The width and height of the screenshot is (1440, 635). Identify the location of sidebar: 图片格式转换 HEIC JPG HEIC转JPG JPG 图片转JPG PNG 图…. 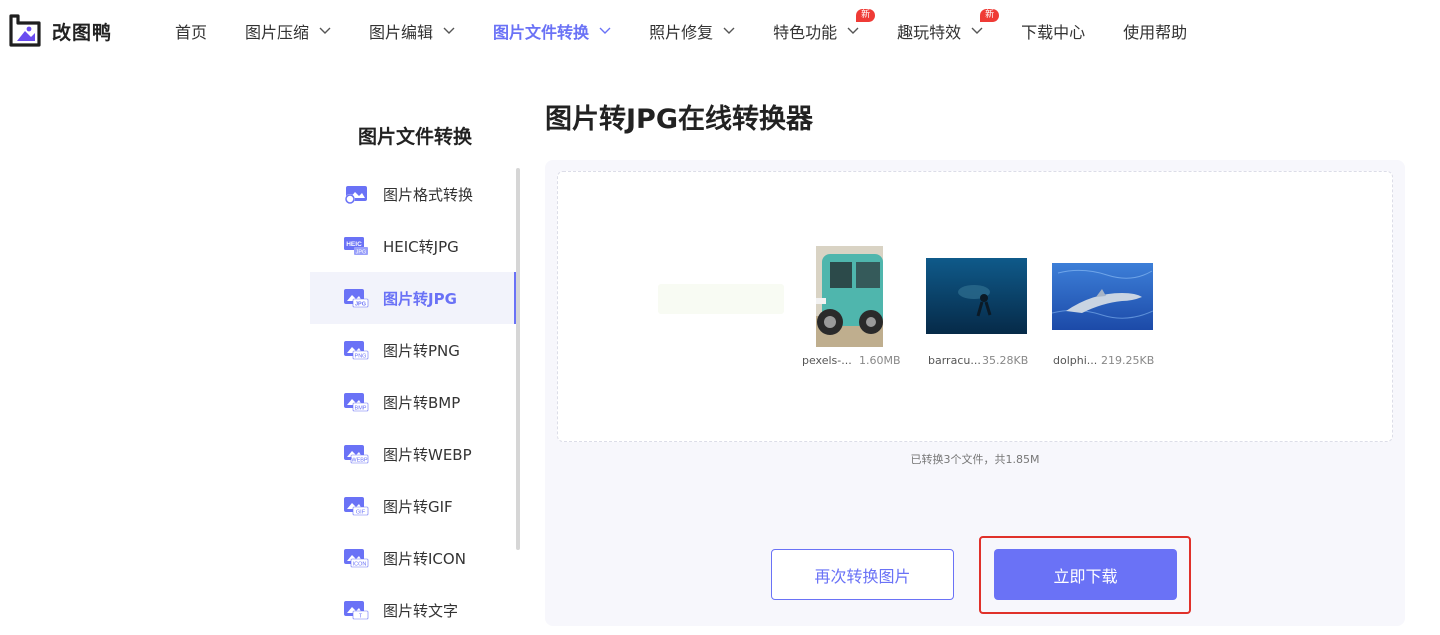
(414, 401).